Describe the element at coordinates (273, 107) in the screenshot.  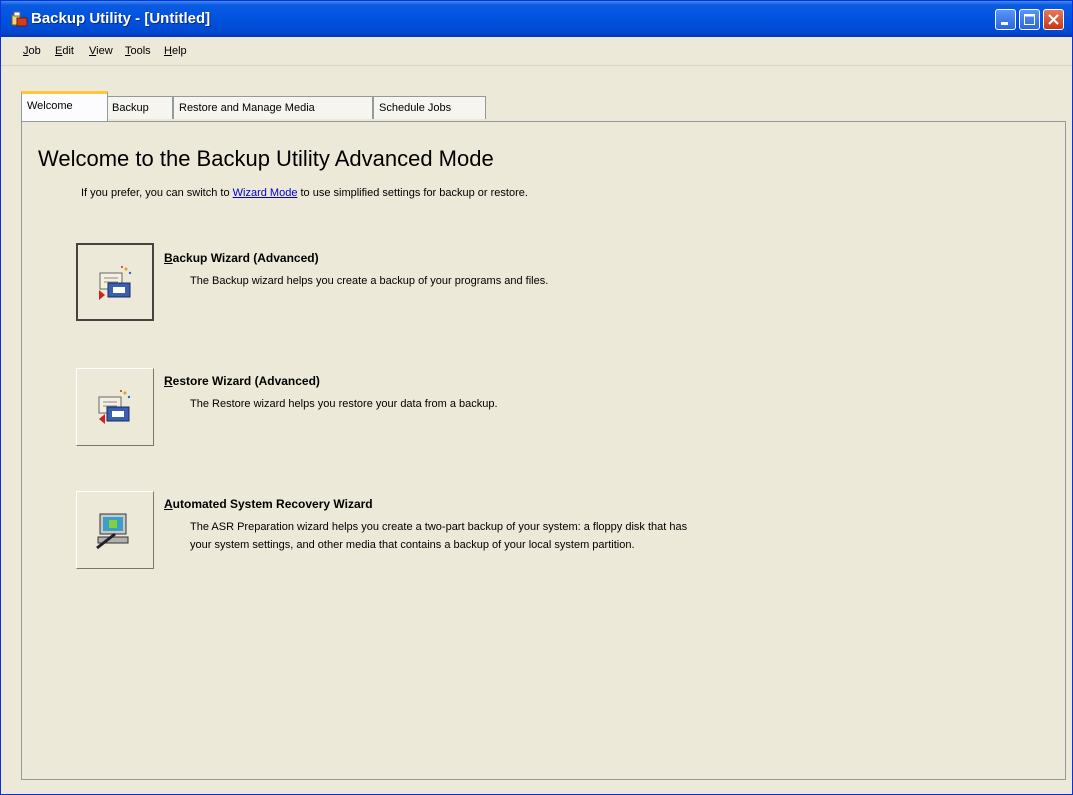
I see `tab-restore-and-manage-media: Restore and Manage Media` at that location.